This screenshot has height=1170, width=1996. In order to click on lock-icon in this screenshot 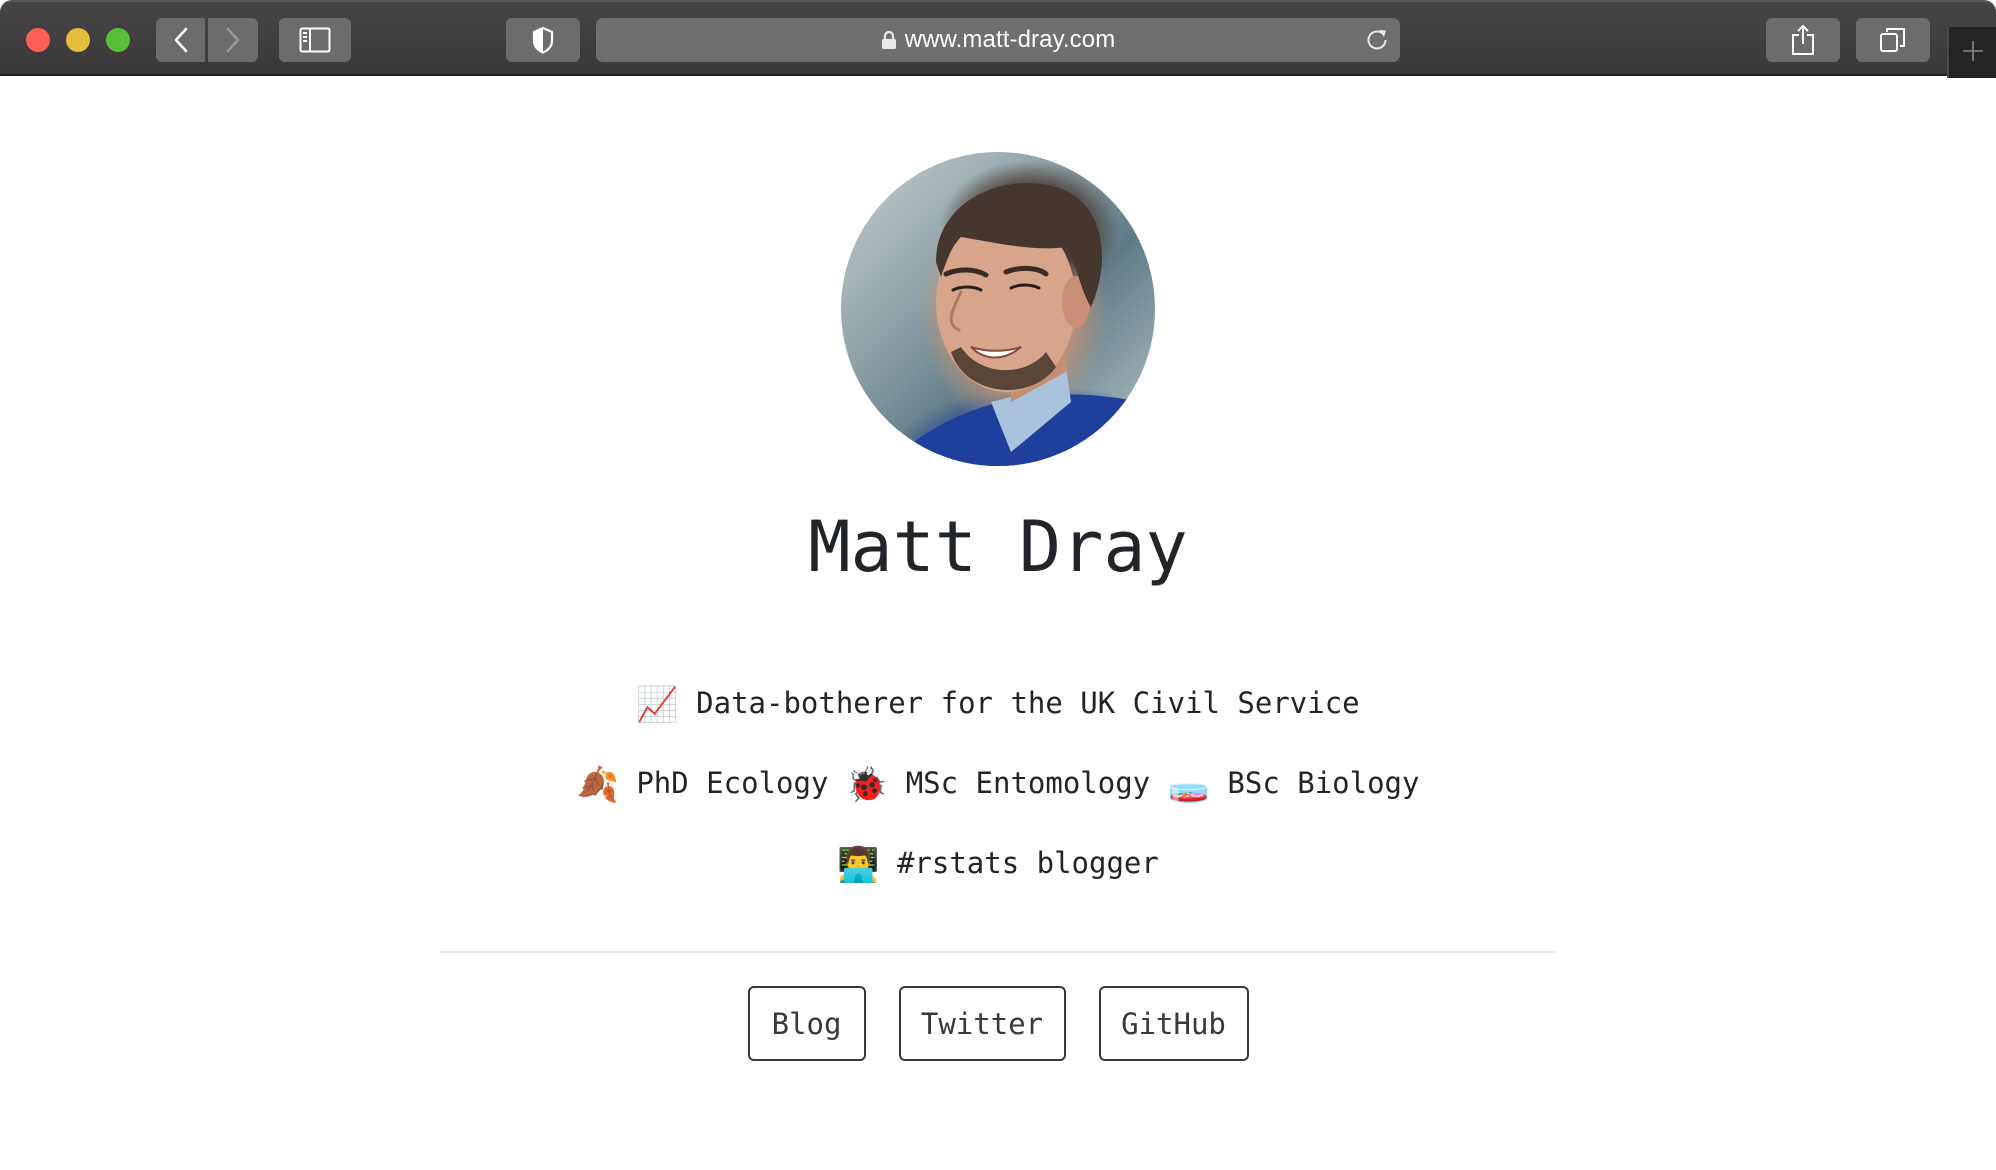, I will do `click(889, 40)`.